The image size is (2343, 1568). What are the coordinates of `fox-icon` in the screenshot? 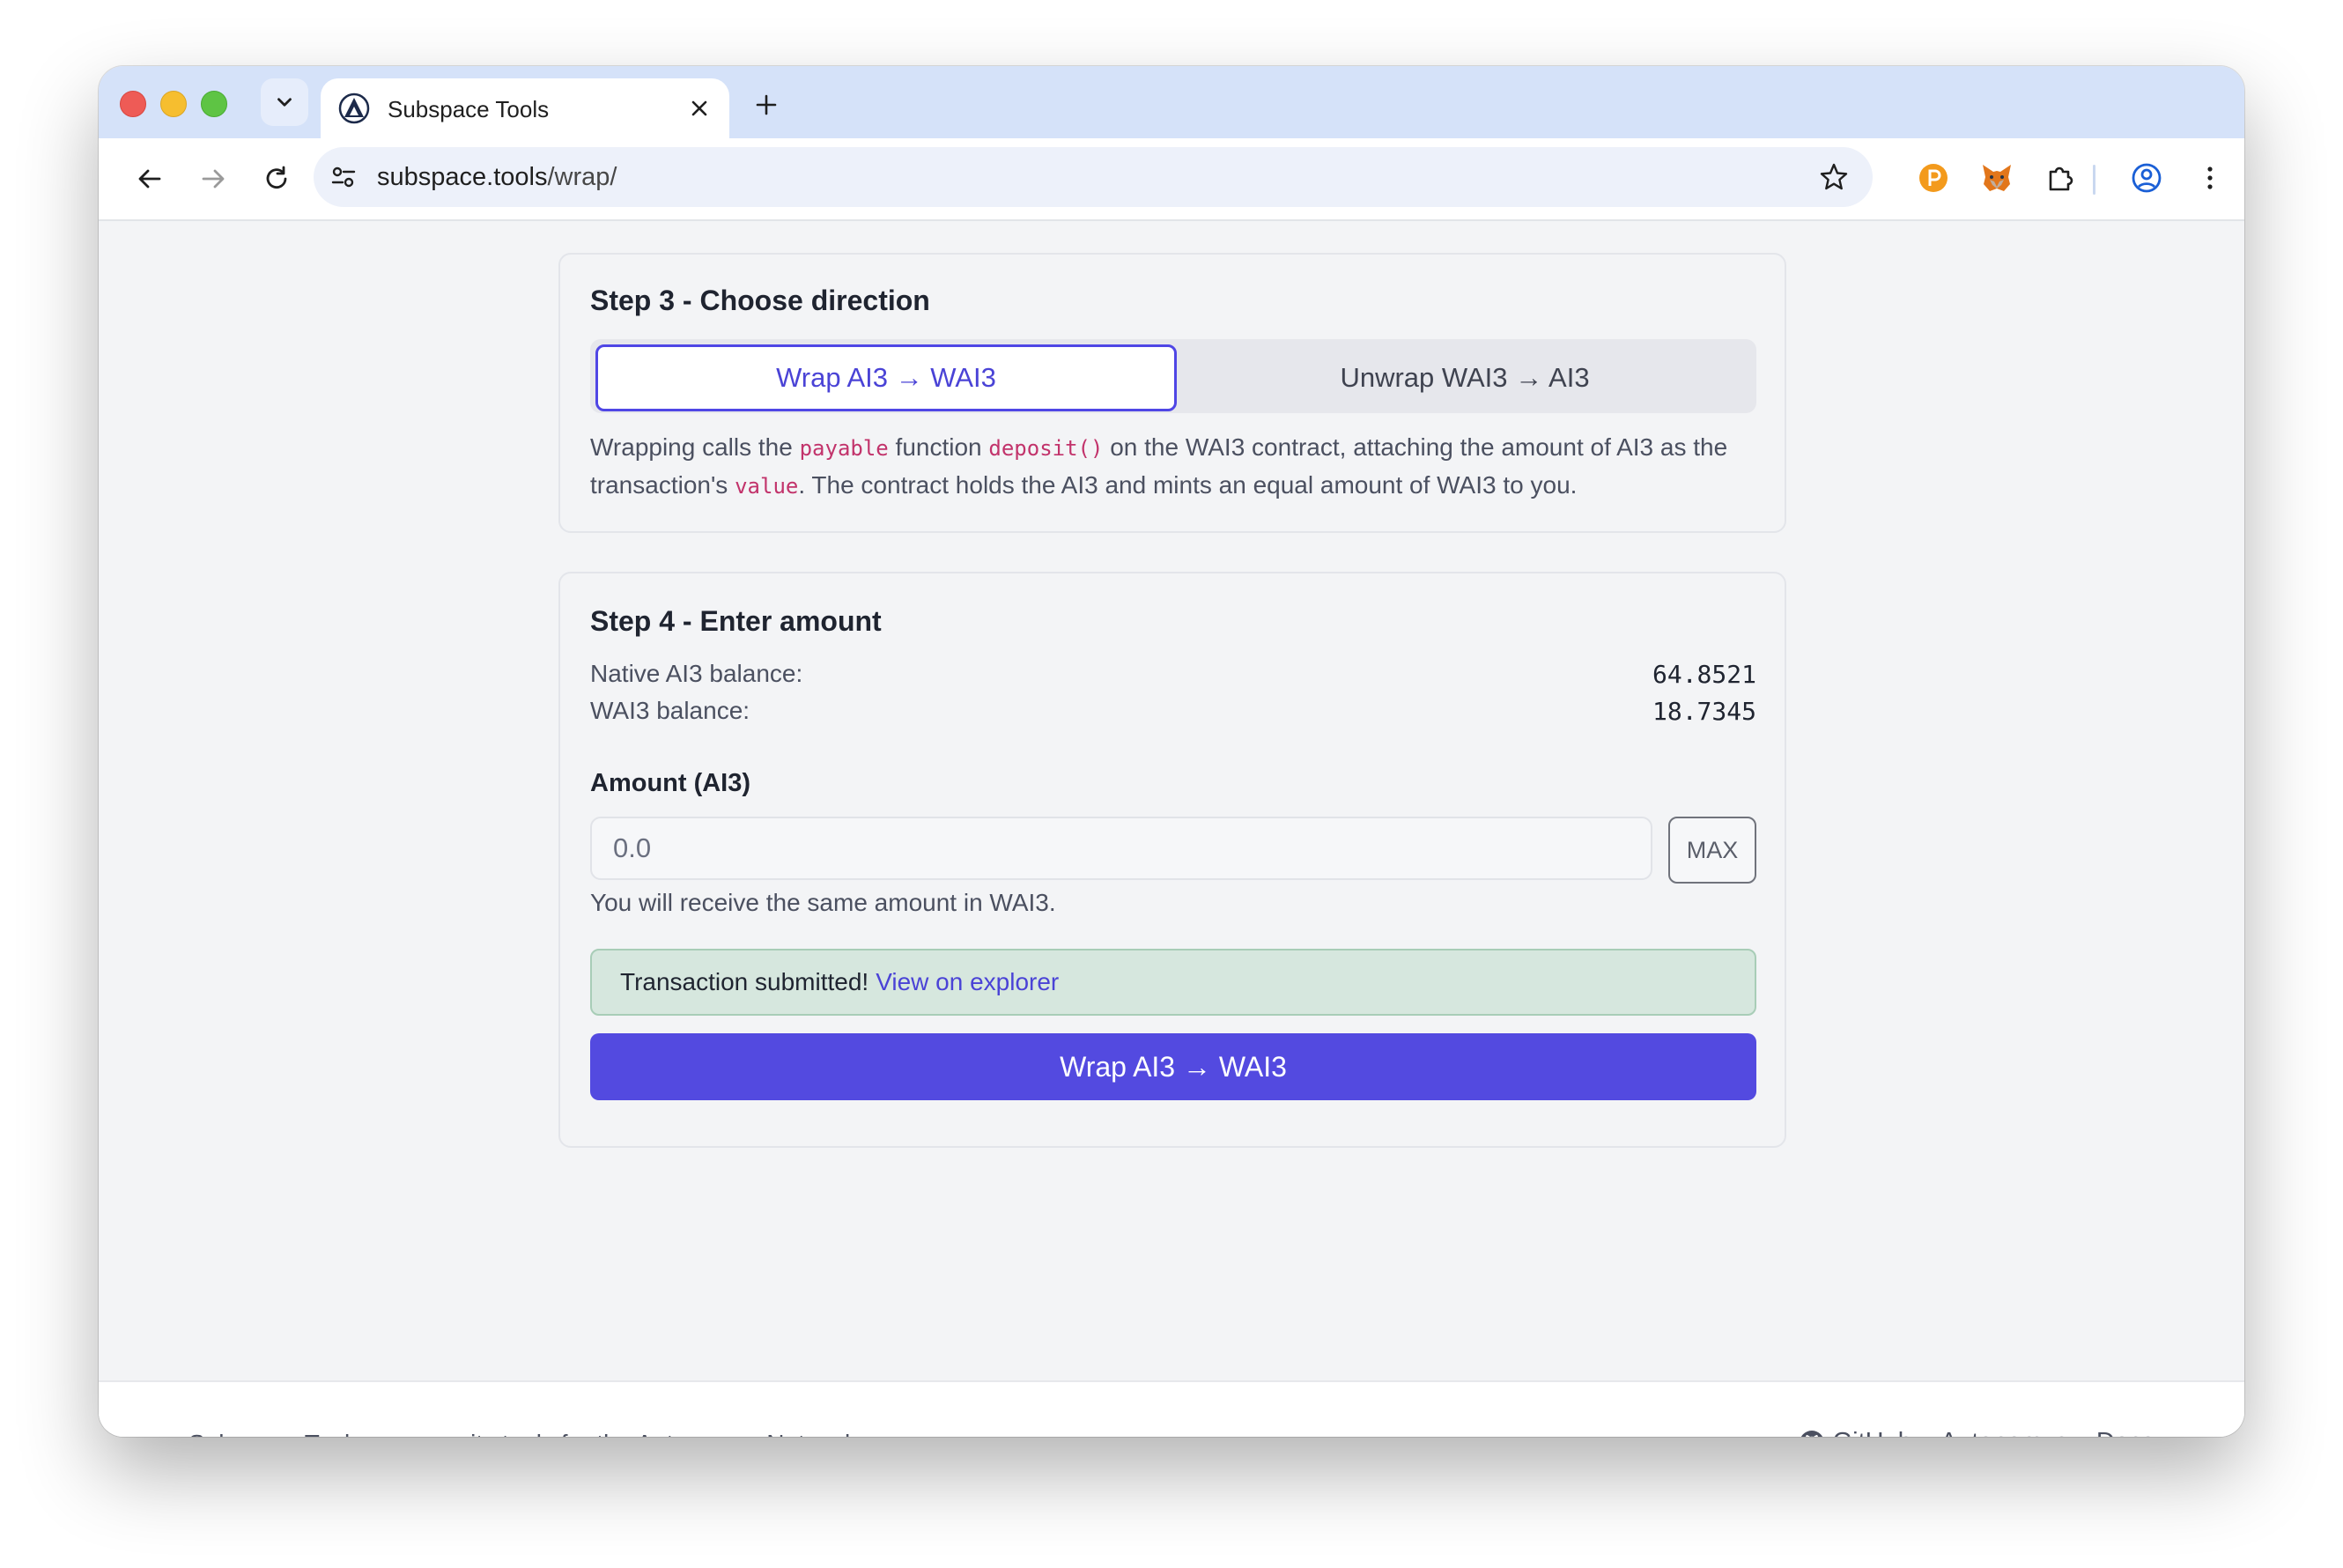 It's located at (1997, 178).